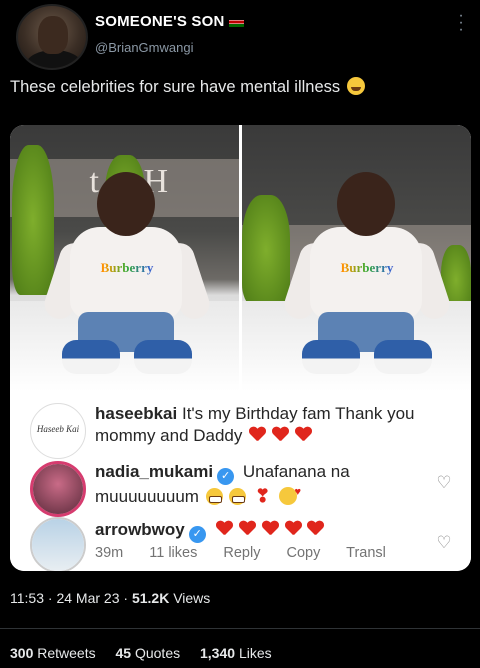 The image size is (480, 668). What do you see at coordinates (173, 553) in the screenshot?
I see `comment-likes: 11 likes` at bounding box center [173, 553].